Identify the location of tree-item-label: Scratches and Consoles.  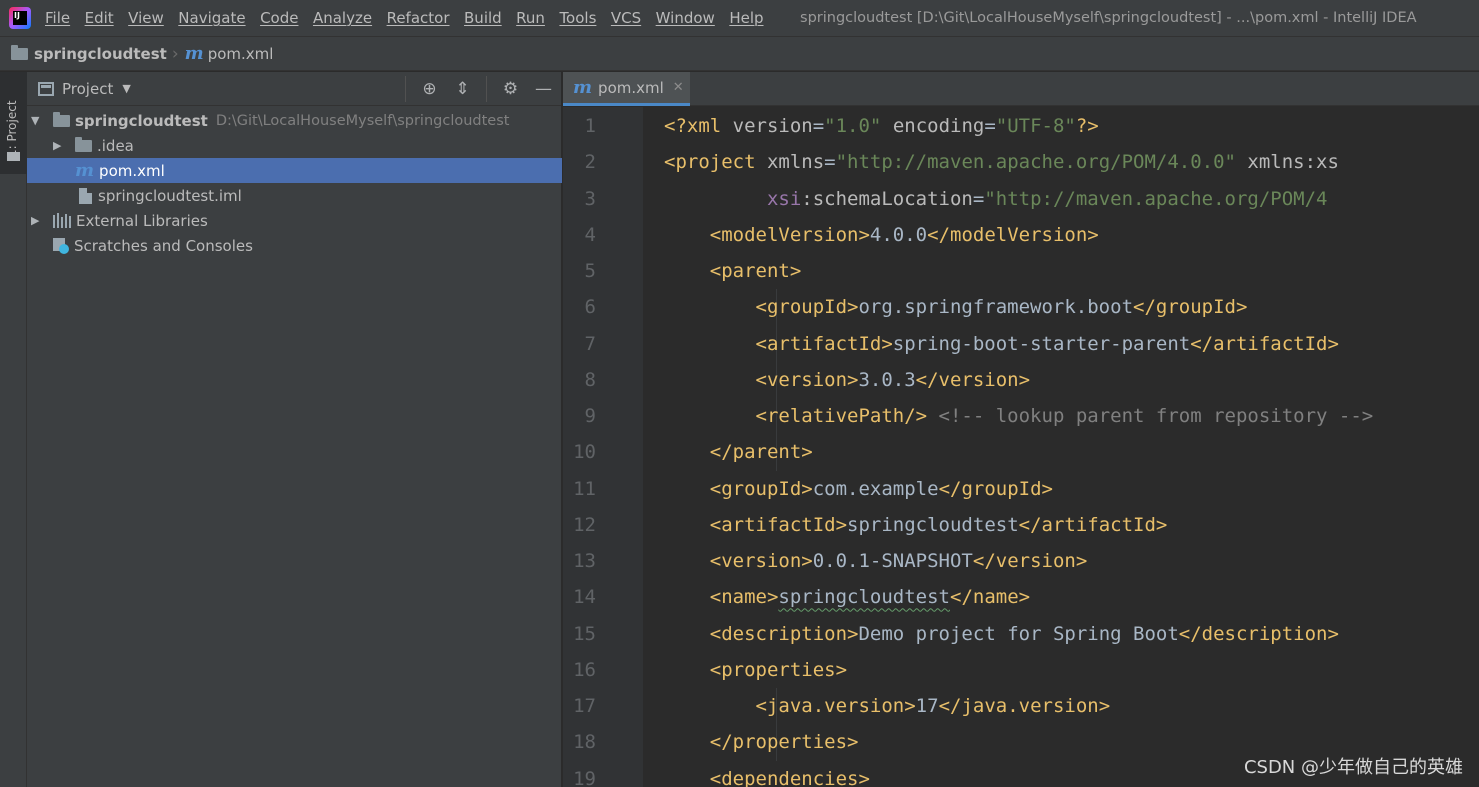
(163, 245).